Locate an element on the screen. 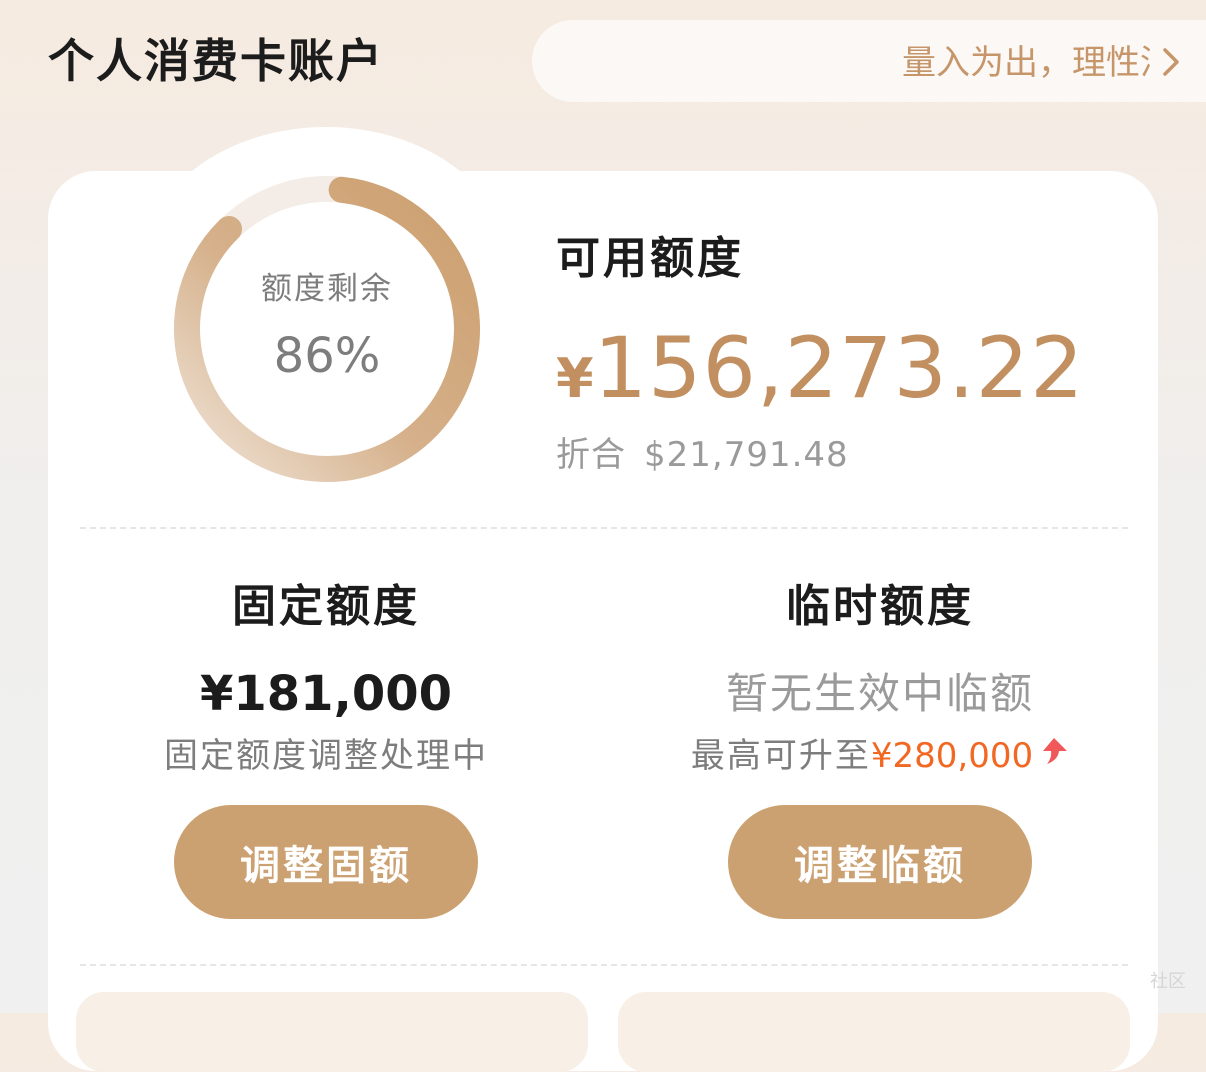 The height and width of the screenshot is (1072, 1206). page-title: 个人消费卡账户 is located at coordinates (216, 61).